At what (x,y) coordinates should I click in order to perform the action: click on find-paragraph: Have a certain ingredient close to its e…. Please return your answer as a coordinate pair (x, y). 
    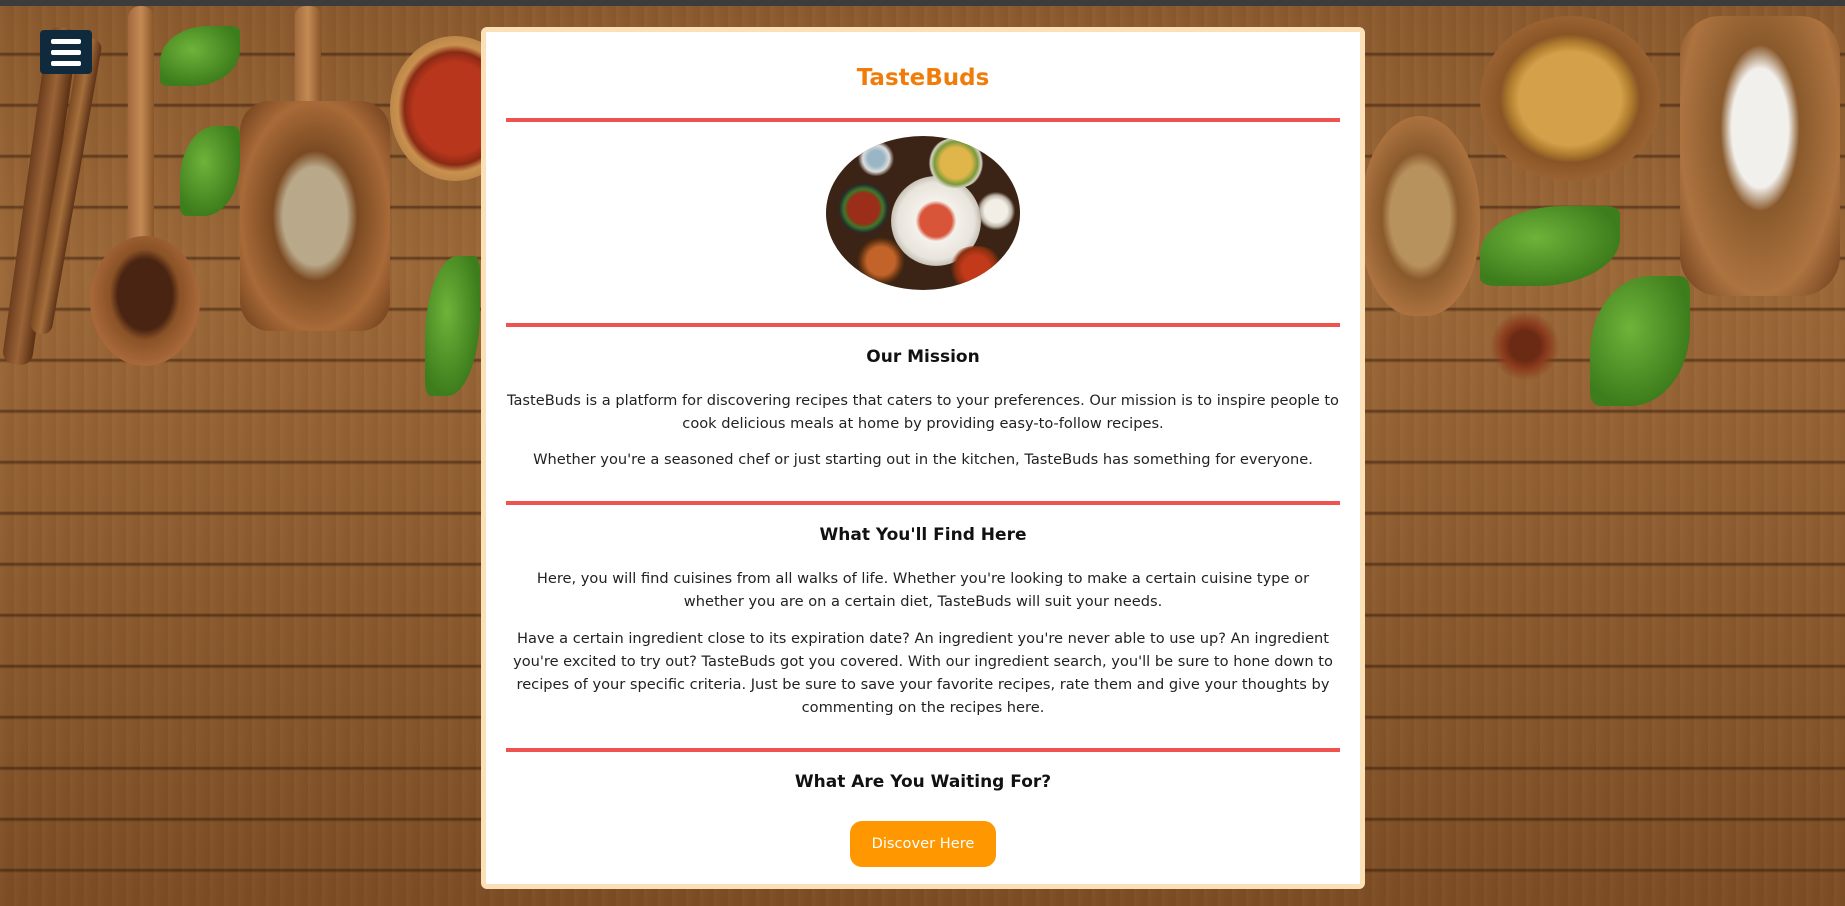
    Looking at the image, I should click on (923, 673).